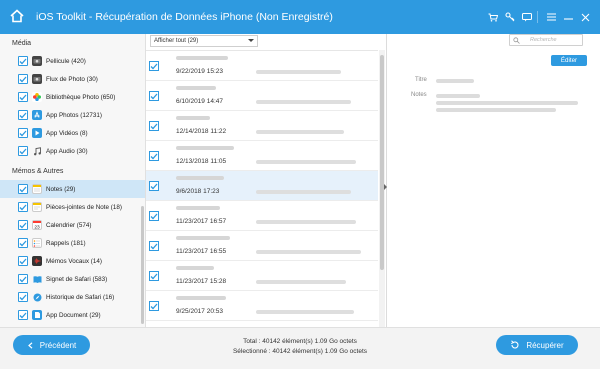 The width and height of the screenshot is (600, 369). Describe the element at coordinates (262, 156) in the screenshot. I see `list-item: 12/13/2018 11:05` at that location.